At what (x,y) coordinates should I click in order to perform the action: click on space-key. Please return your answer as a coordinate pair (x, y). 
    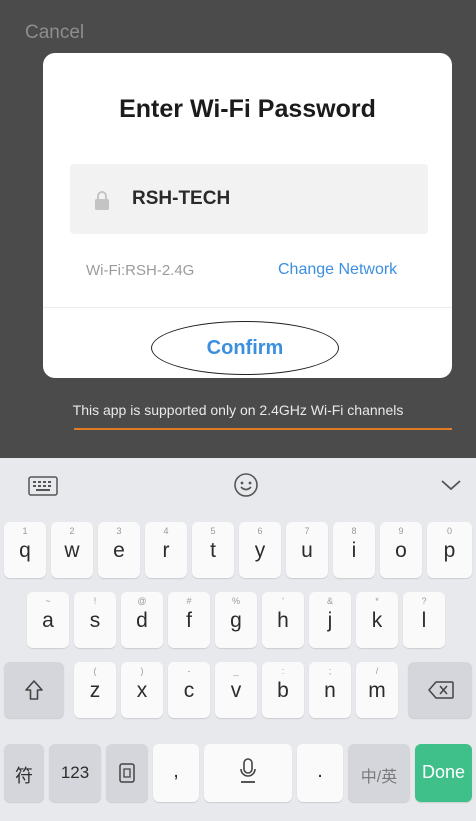
    Looking at the image, I should click on (248, 773).